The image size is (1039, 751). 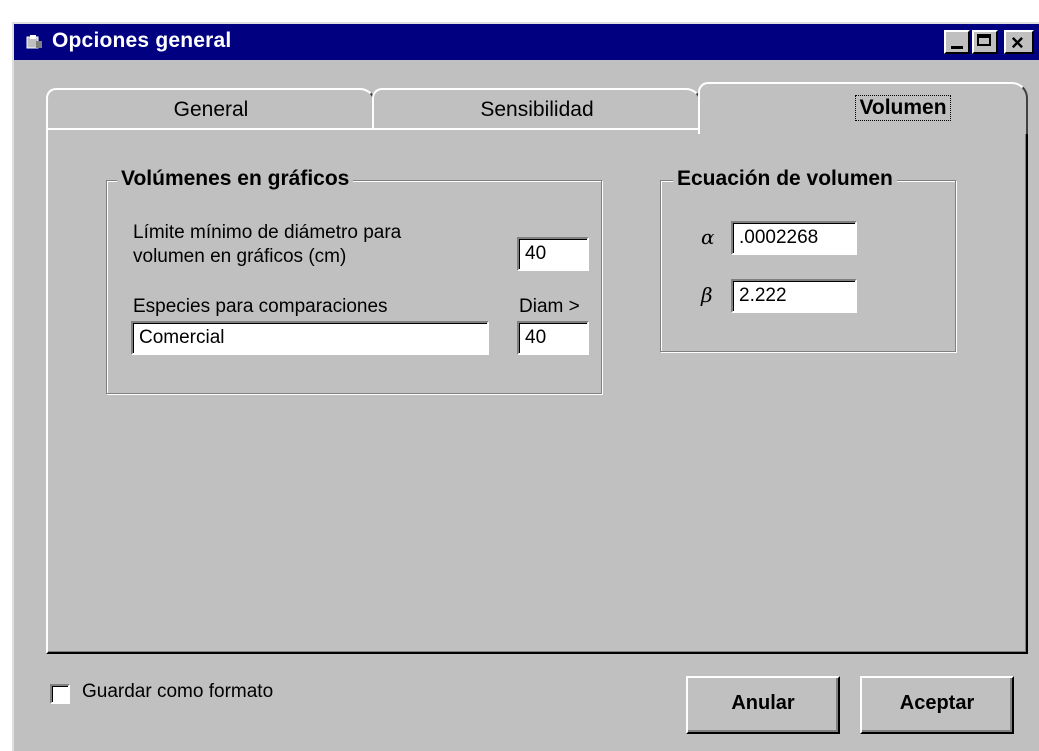 I want to click on title-bar: Opciones general ×, so click(x=526, y=42).